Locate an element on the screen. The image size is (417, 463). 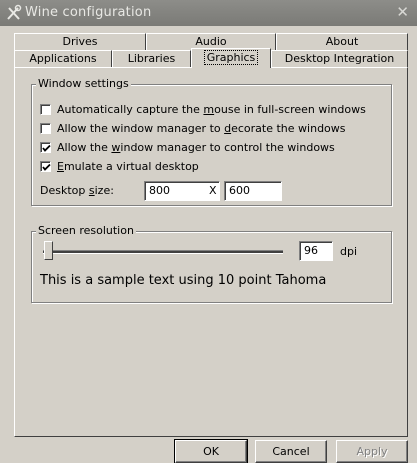
screen-resolution-title: Screen resolution is located at coordinates (86, 230).